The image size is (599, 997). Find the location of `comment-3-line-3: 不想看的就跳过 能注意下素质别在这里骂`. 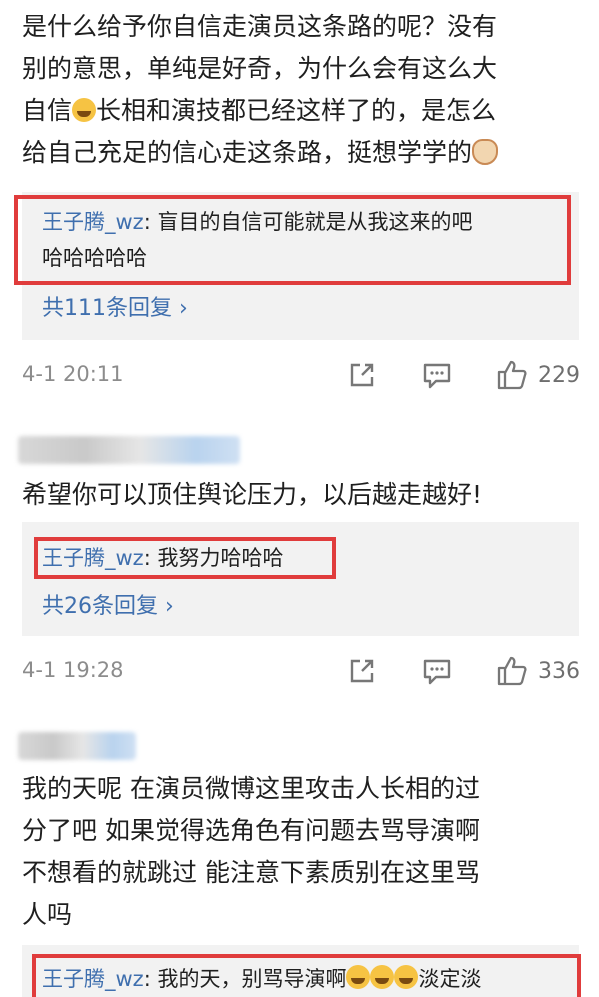

comment-3-line-3: 不想看的就跳过 能注意下素质别在这里骂 is located at coordinates (251, 872).